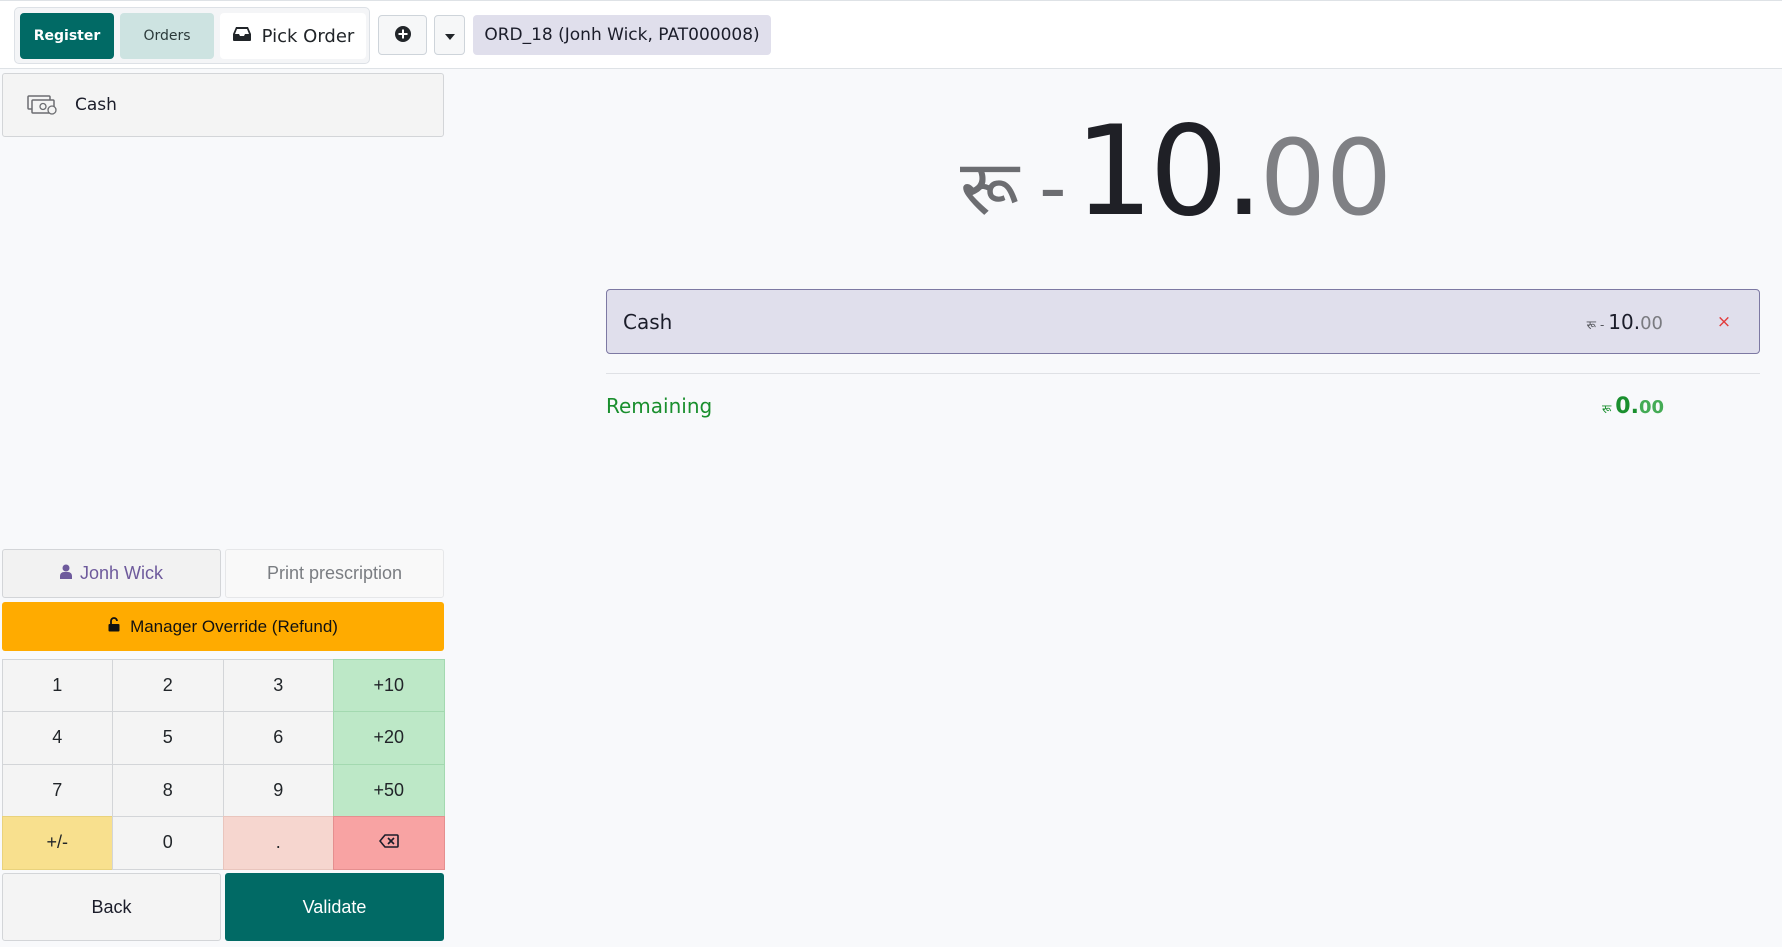 The width and height of the screenshot is (1782, 947). Describe the element at coordinates (57, 685) in the screenshot. I see `numpad-key-1: 1` at that location.